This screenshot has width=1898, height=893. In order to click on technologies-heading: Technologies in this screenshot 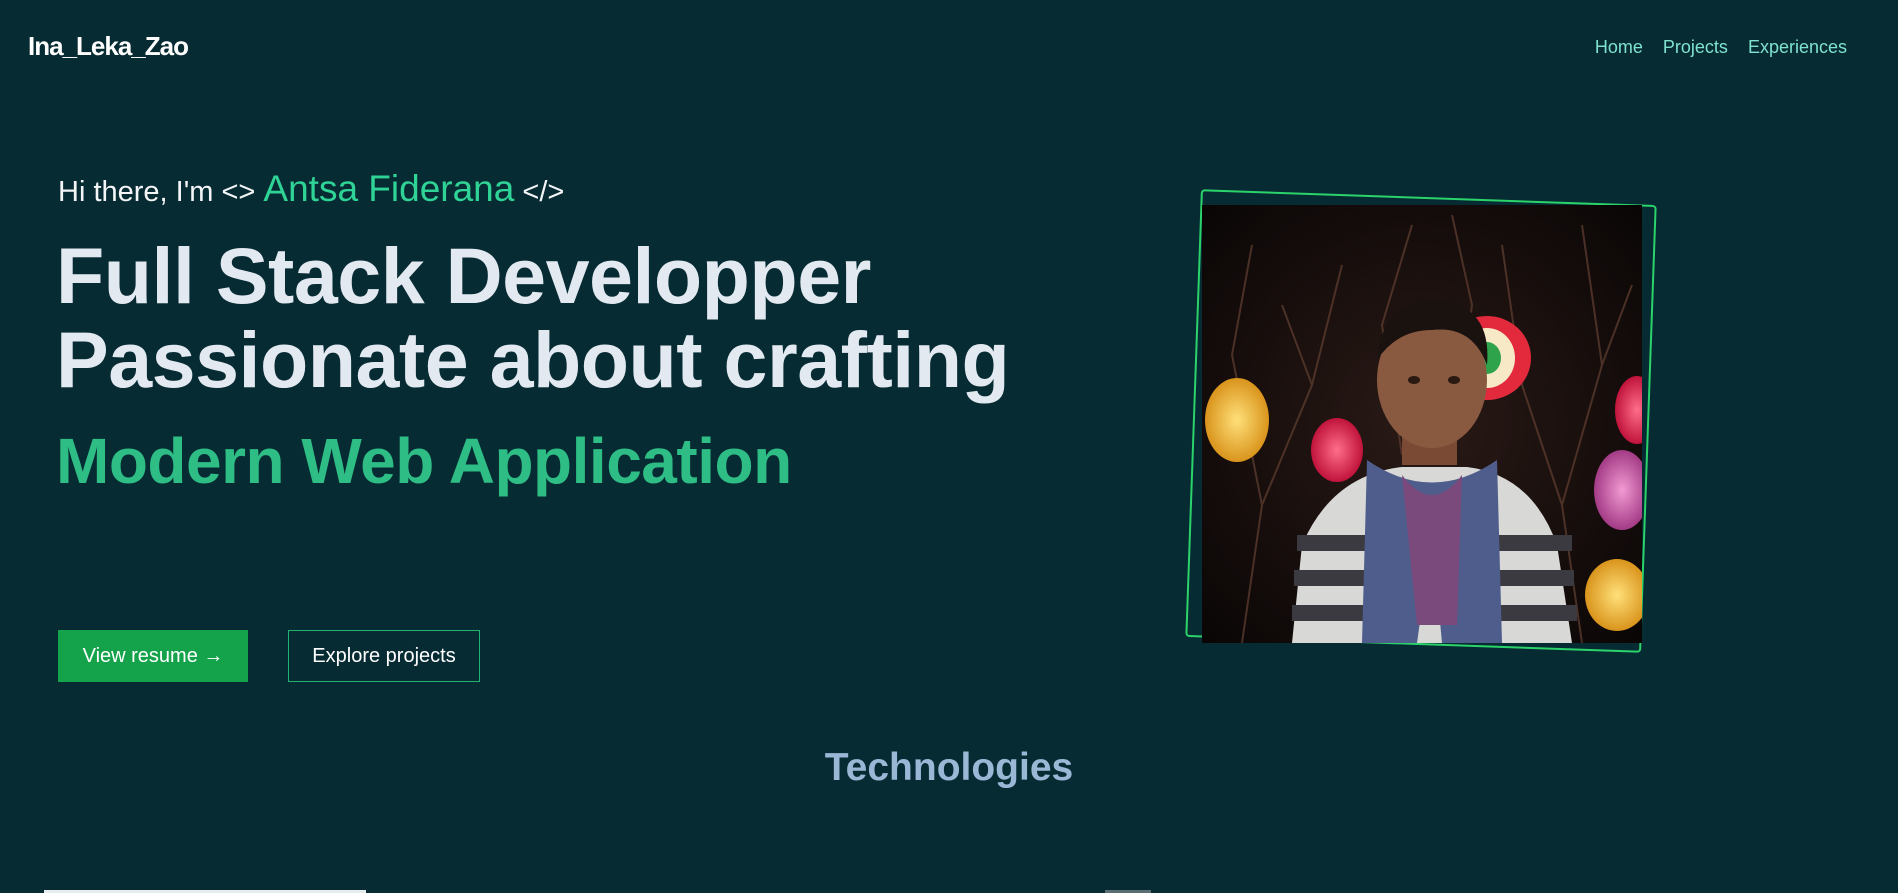, I will do `click(949, 767)`.